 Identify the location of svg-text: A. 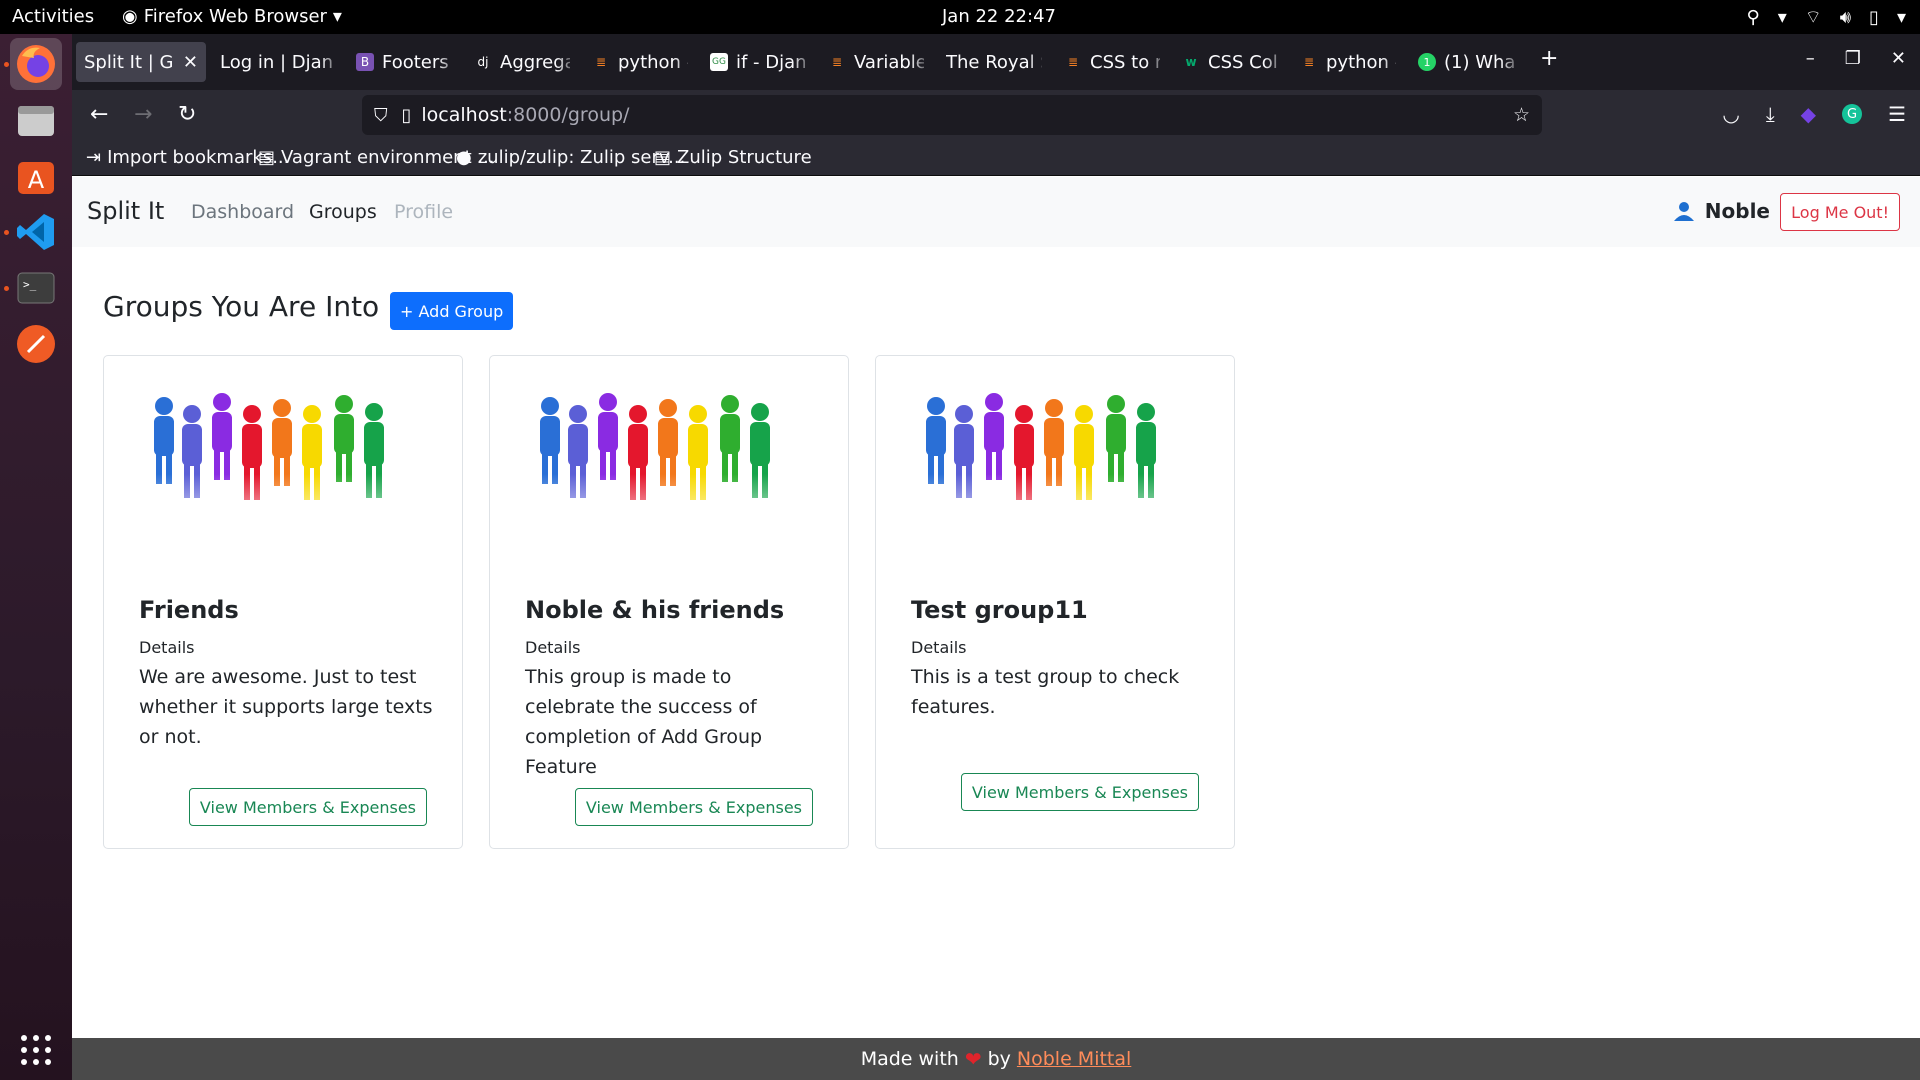
(36, 180).